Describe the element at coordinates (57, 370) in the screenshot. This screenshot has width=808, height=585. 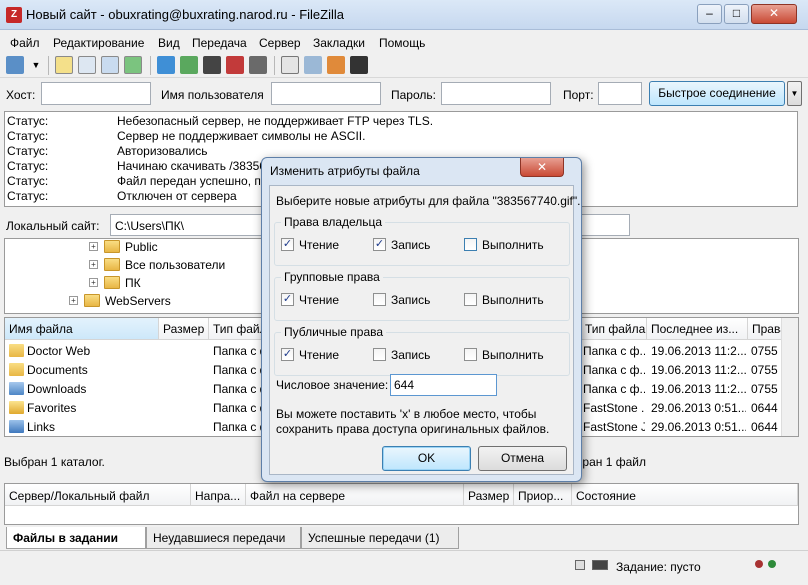
I see `file-name: Documents` at that location.